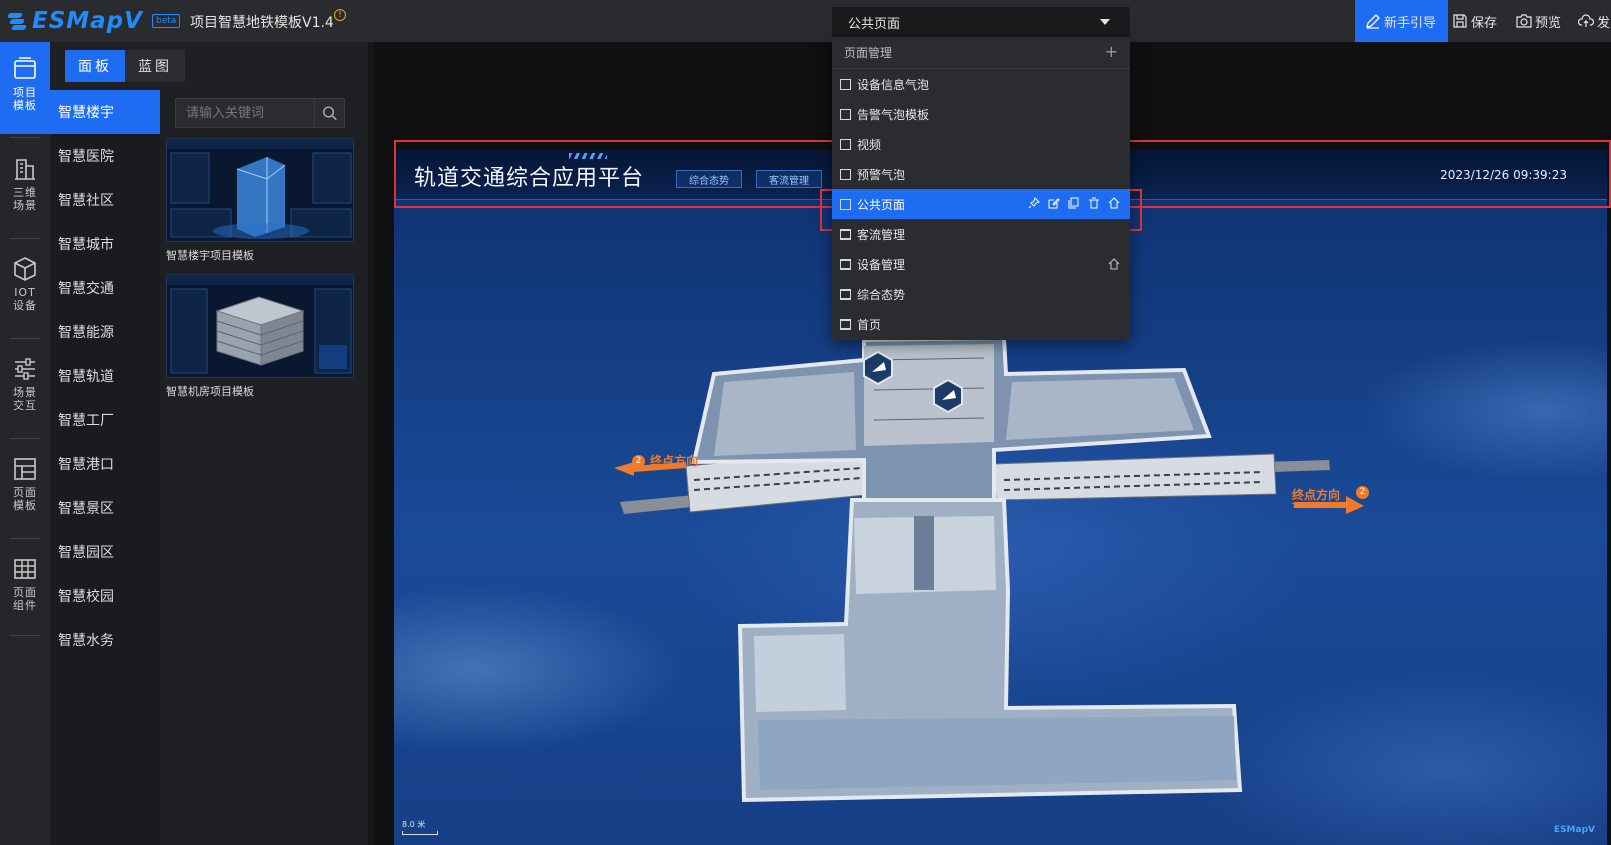 The height and width of the screenshot is (845, 1611). I want to click on template-card: 智慧楼宇项目模板, so click(260, 200).